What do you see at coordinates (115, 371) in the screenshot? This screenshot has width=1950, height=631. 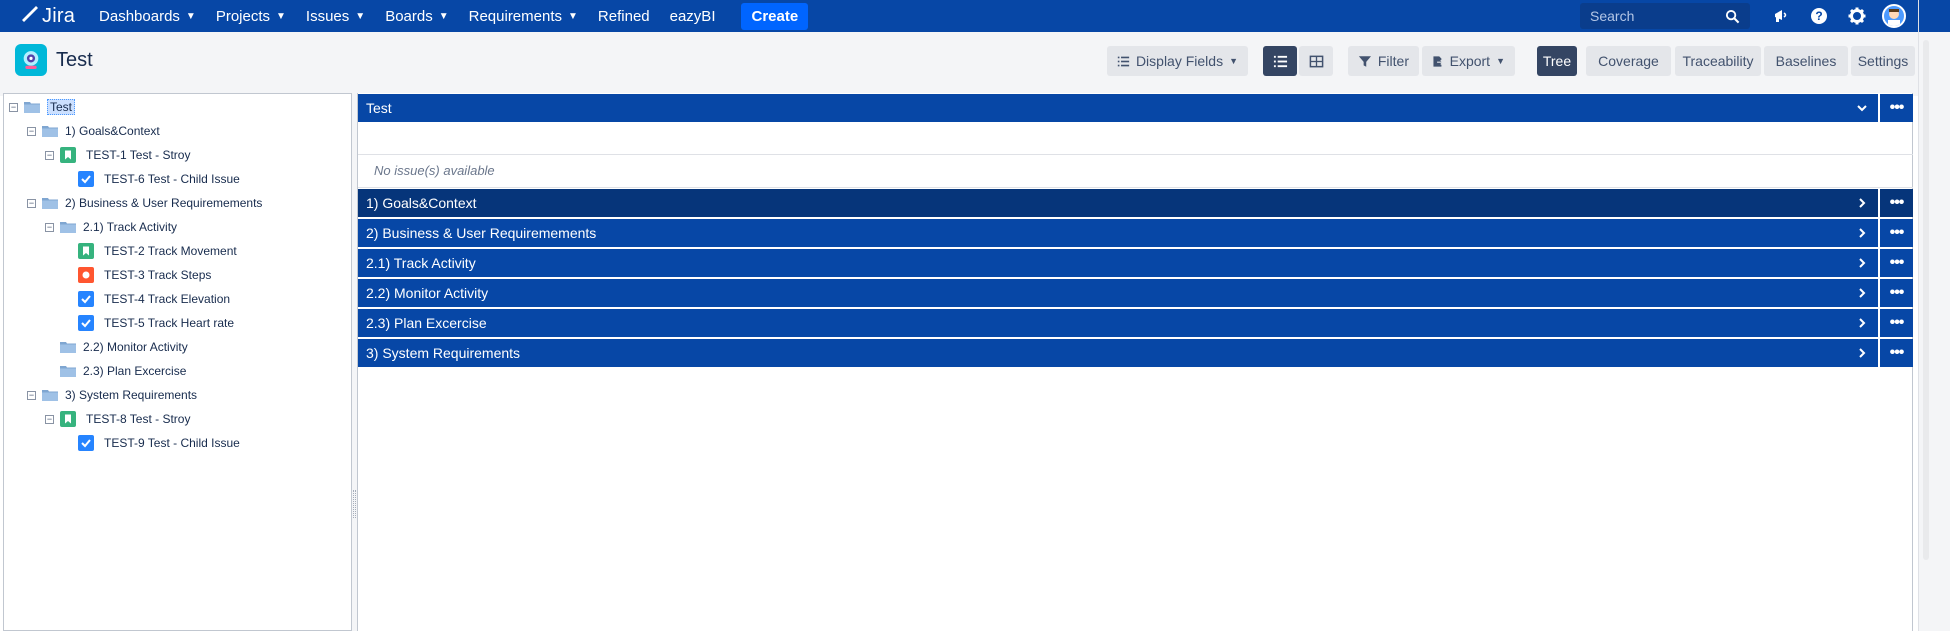 I see `tree-node: 2.3) Plan Excercise` at bounding box center [115, 371].